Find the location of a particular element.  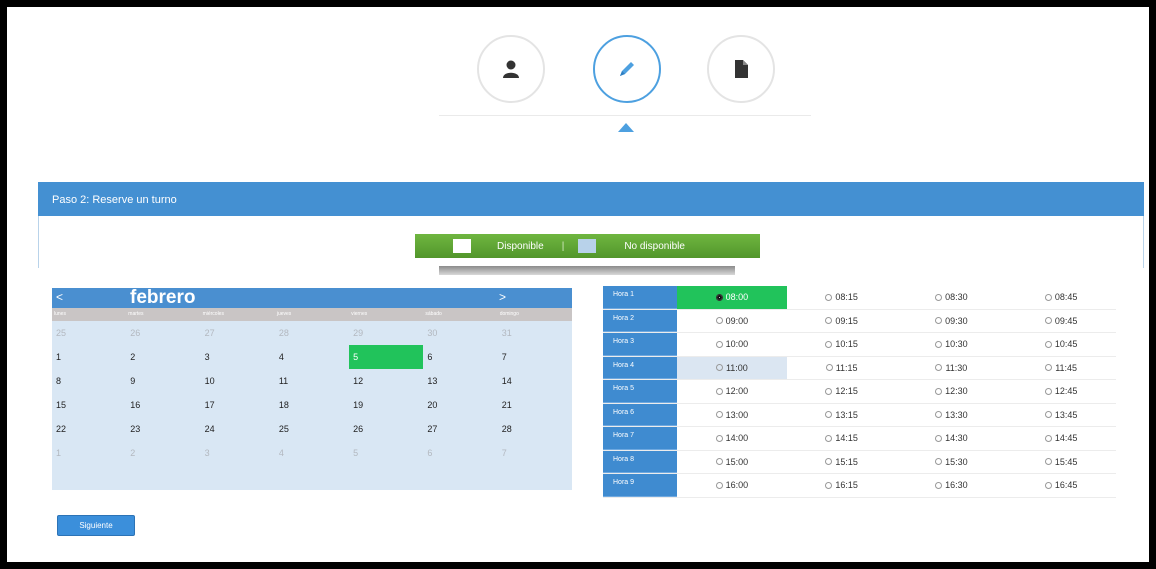

time-slot-option: 16:30 is located at coordinates (952, 485).